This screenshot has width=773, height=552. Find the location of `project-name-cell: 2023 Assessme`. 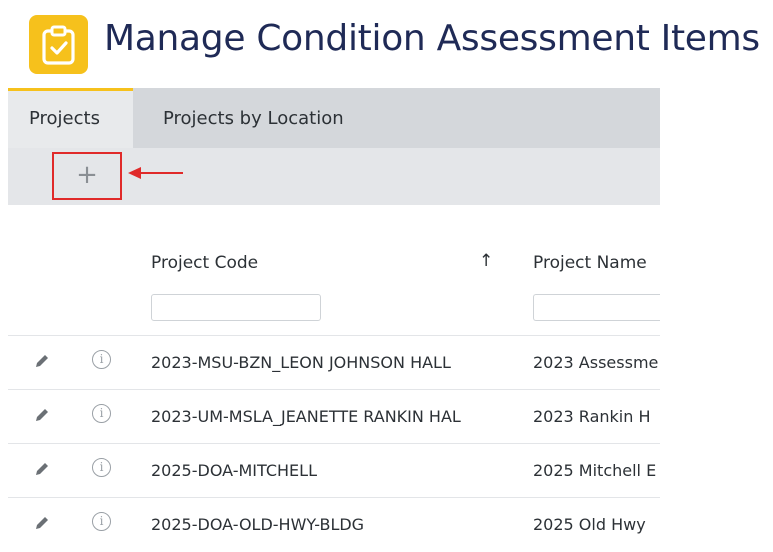

project-name-cell: 2023 Assessme is located at coordinates (596, 362).